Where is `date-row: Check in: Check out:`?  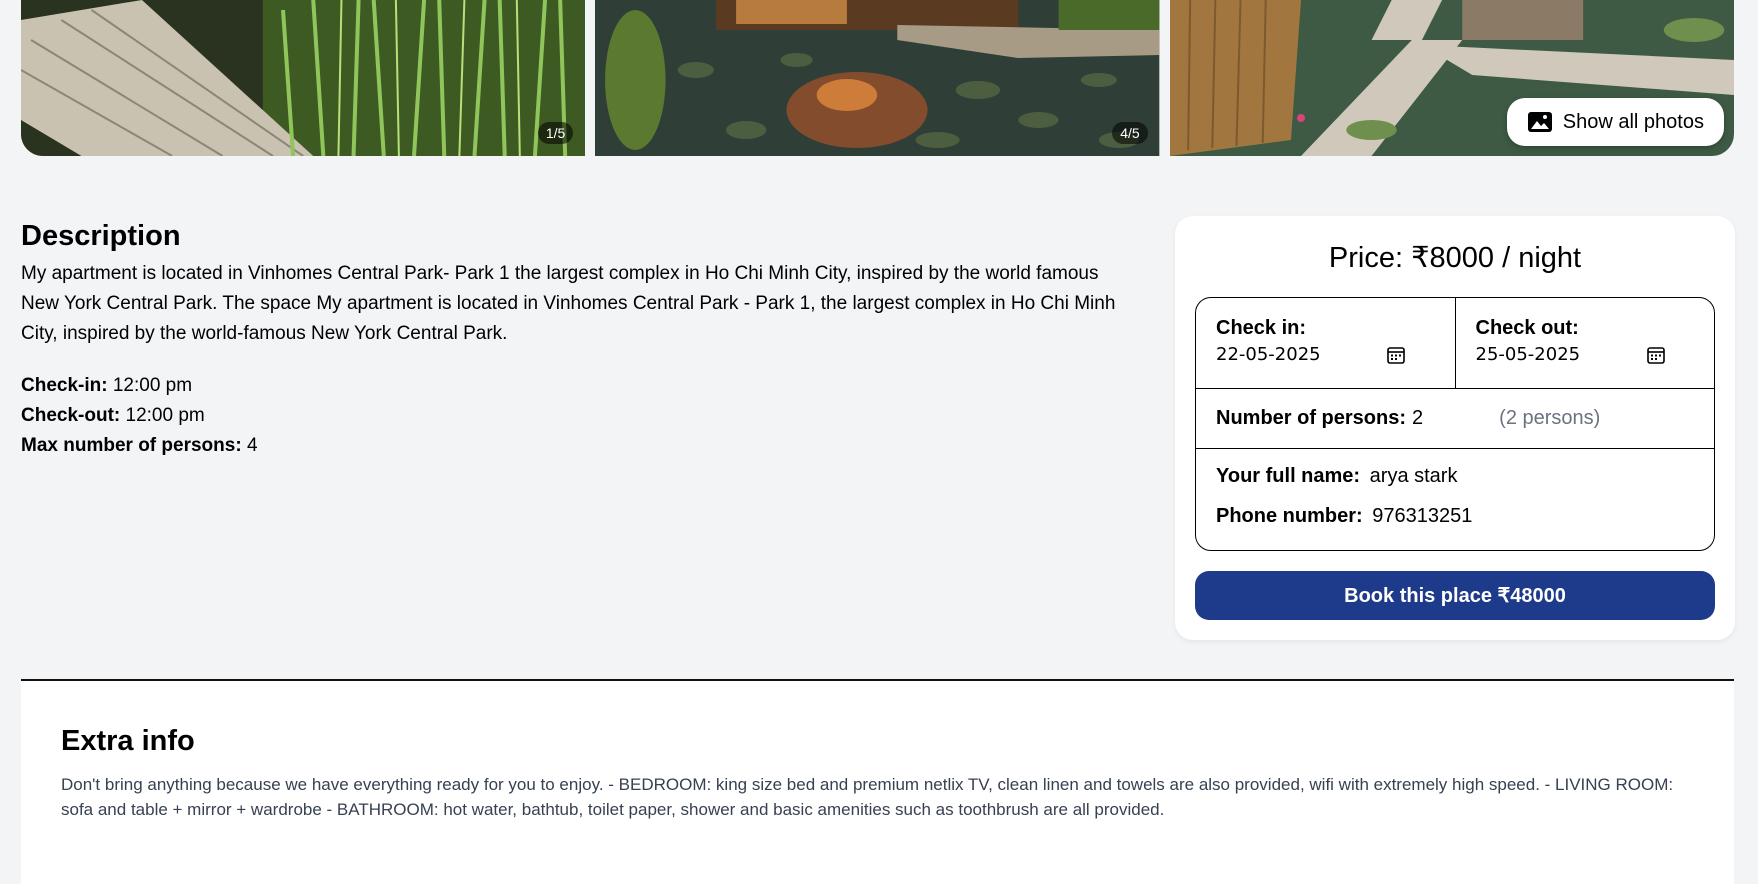 date-row: Check in: Check out: is located at coordinates (1455, 343).